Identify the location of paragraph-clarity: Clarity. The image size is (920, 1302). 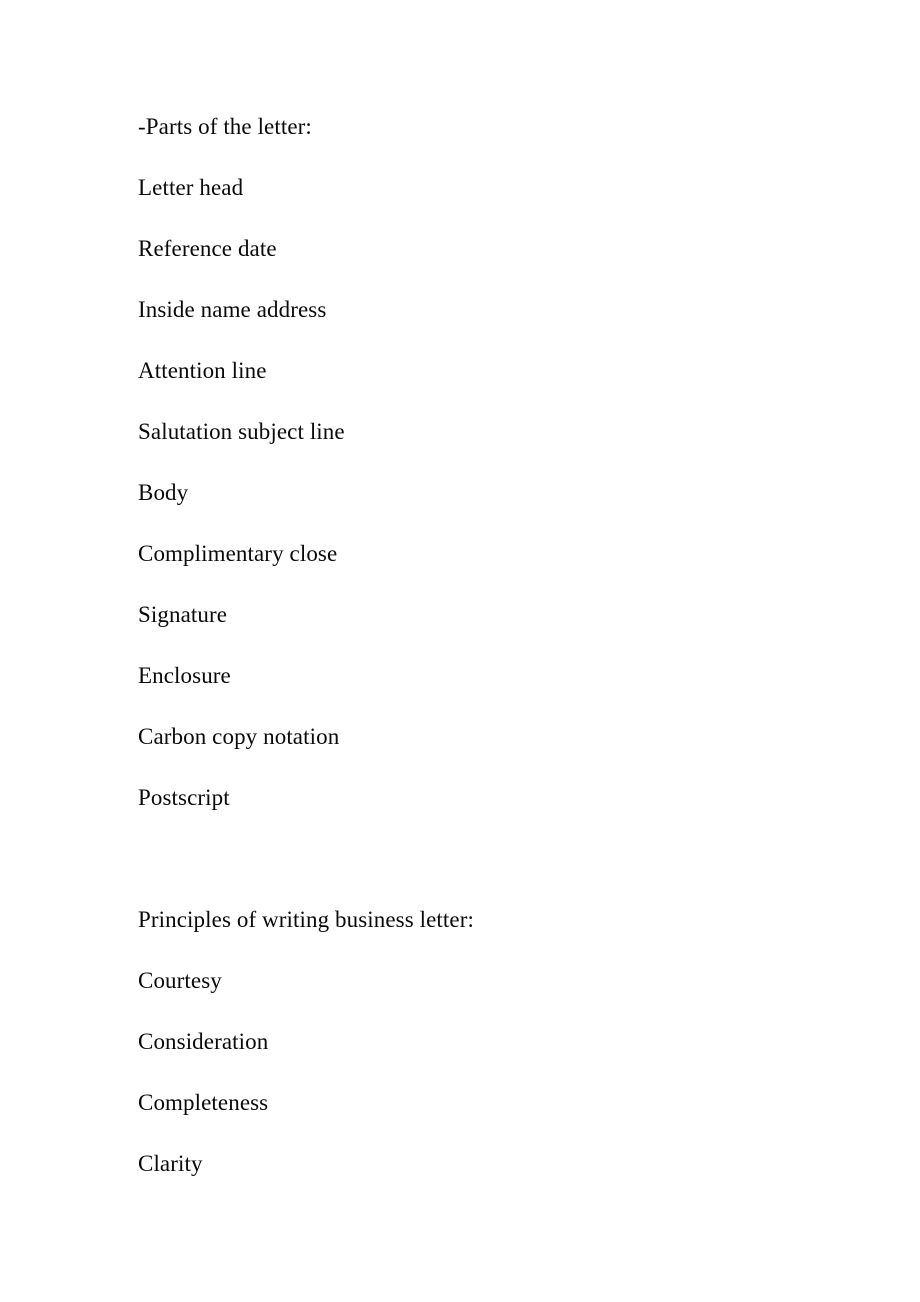
(170, 1163).